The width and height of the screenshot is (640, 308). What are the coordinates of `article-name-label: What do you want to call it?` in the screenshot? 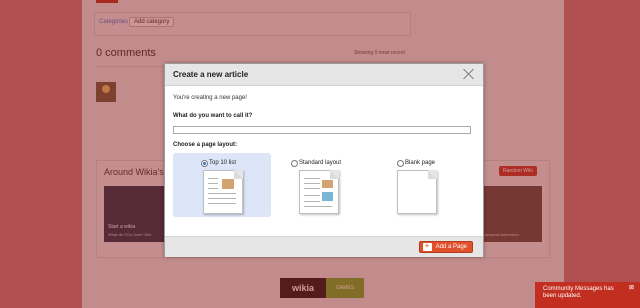 It's located at (213, 116).